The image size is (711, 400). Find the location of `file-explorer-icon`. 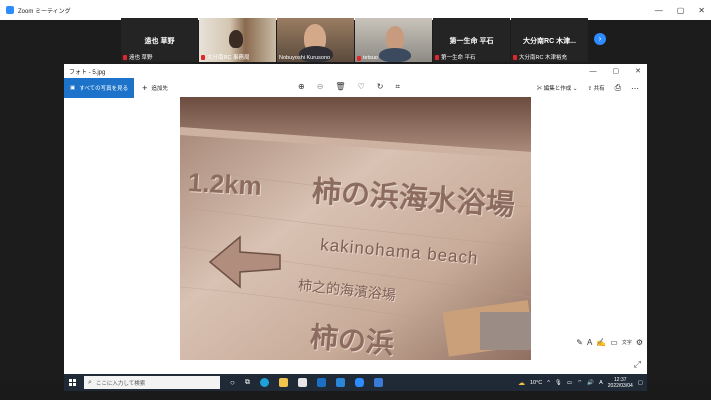

file-explorer-icon is located at coordinates (283, 382).